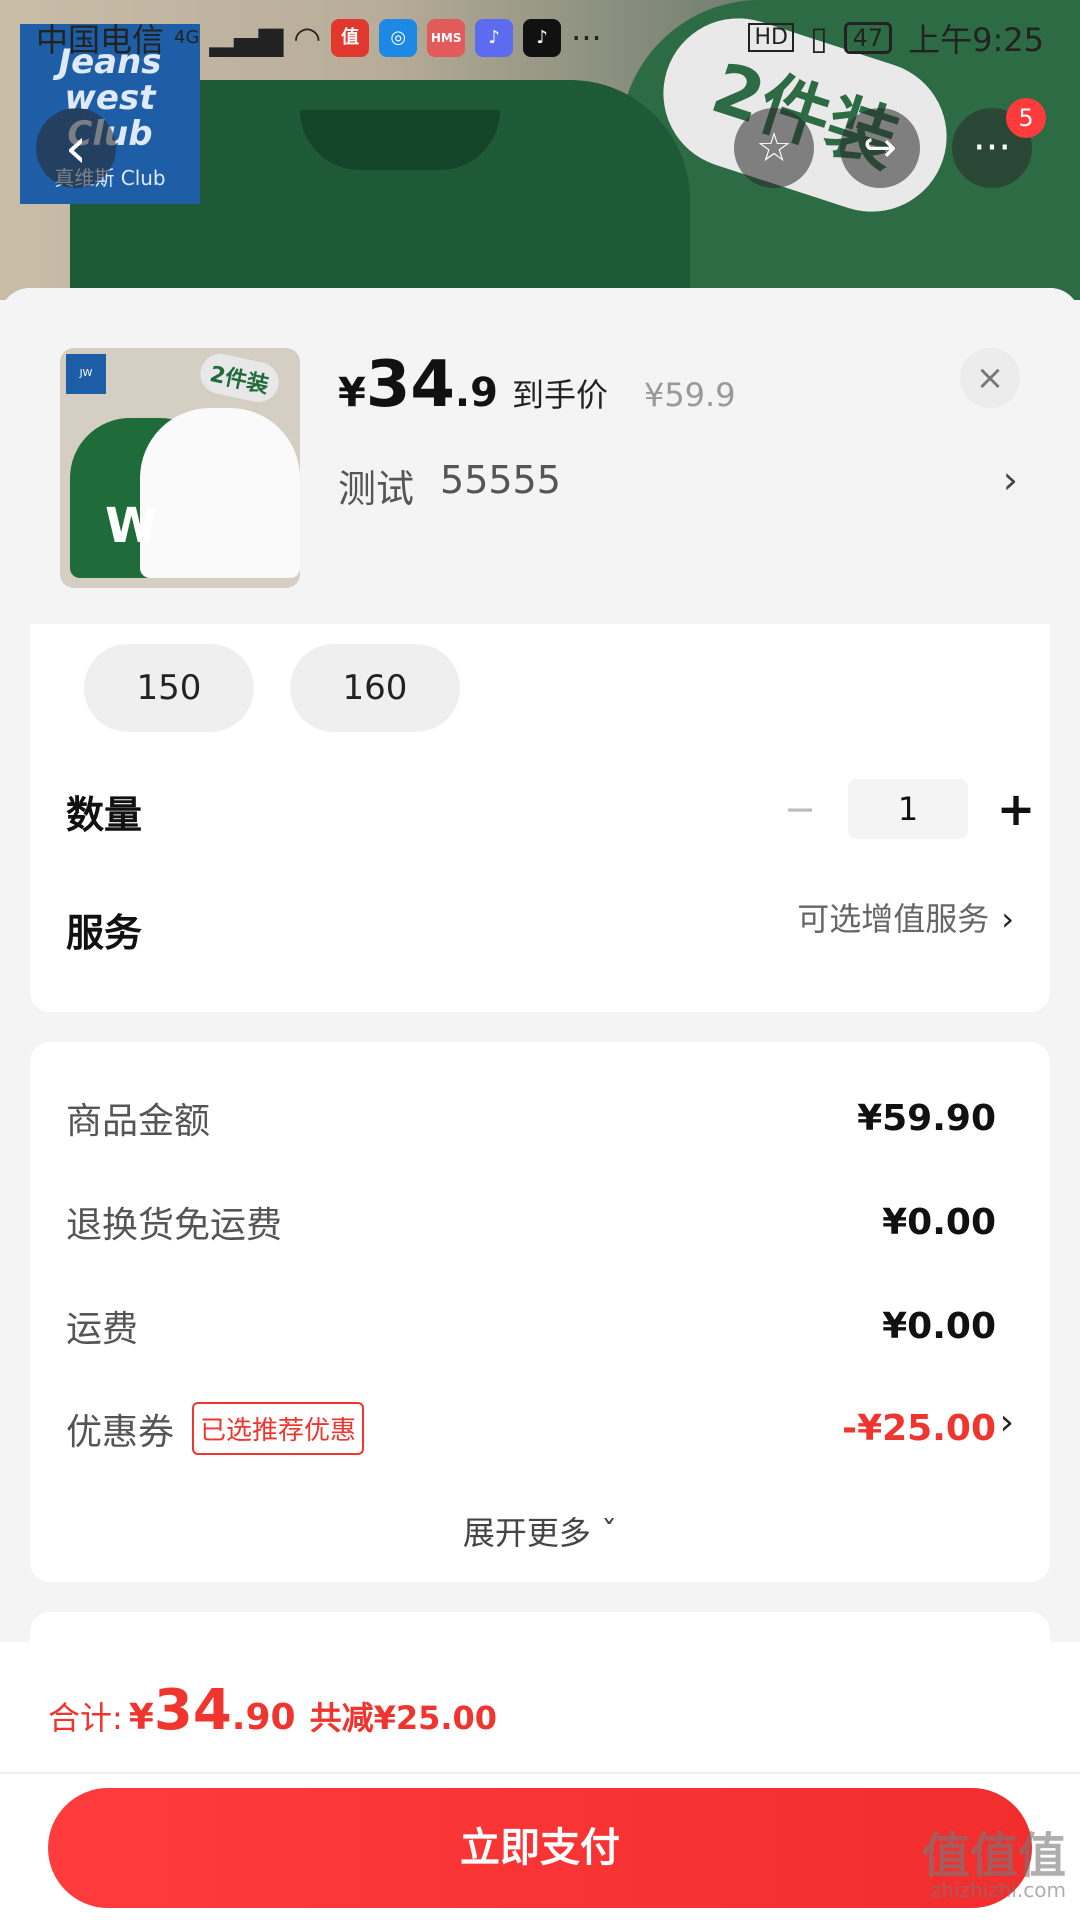  What do you see at coordinates (104, 933) in the screenshot?
I see `service-label: 服务` at bounding box center [104, 933].